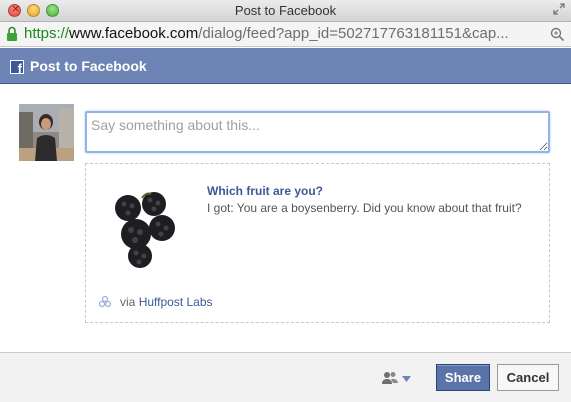 This screenshot has width=571, height=402. Describe the element at coordinates (105, 301) in the screenshot. I see `app-icon` at that location.